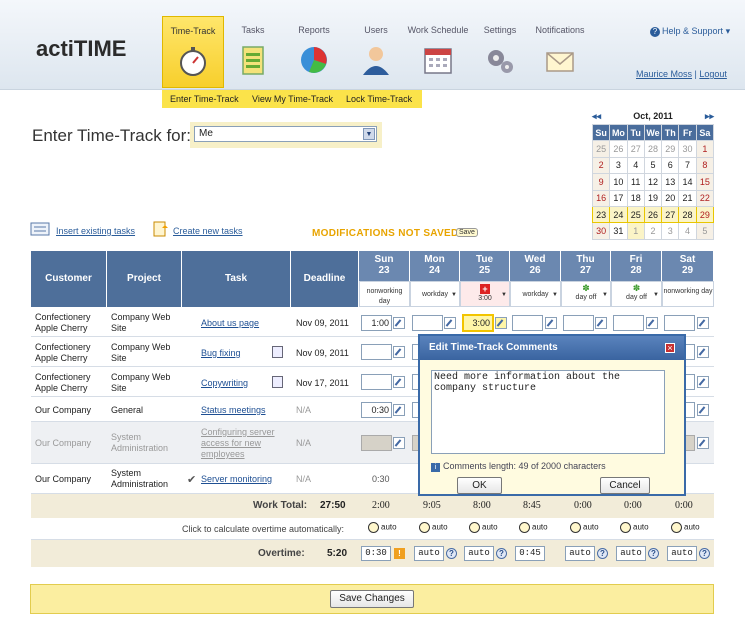 This screenshot has width=745, height=623. What do you see at coordinates (601, 198) in the screenshot?
I see `calendar-day: 16` at bounding box center [601, 198].